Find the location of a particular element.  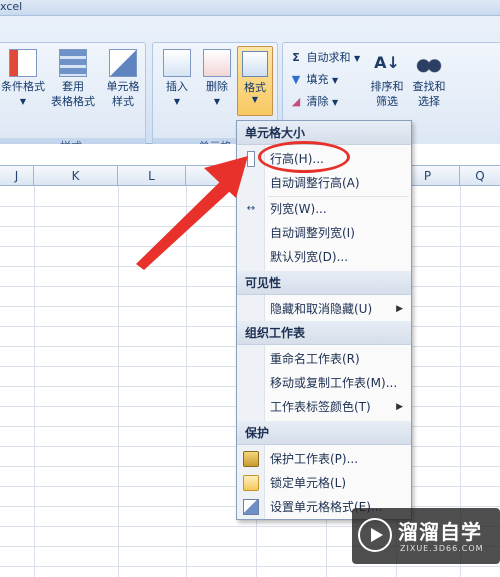

menu-item-label: 重命名工作表(R) is located at coordinates (315, 359).